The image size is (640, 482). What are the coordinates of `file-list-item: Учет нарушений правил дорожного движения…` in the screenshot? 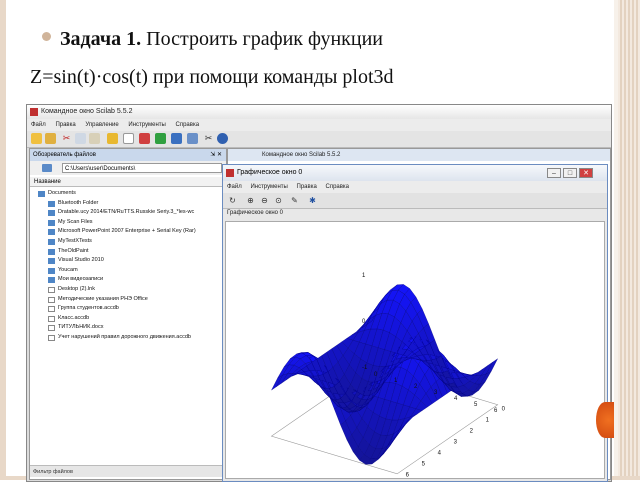 It's located at (128, 338).